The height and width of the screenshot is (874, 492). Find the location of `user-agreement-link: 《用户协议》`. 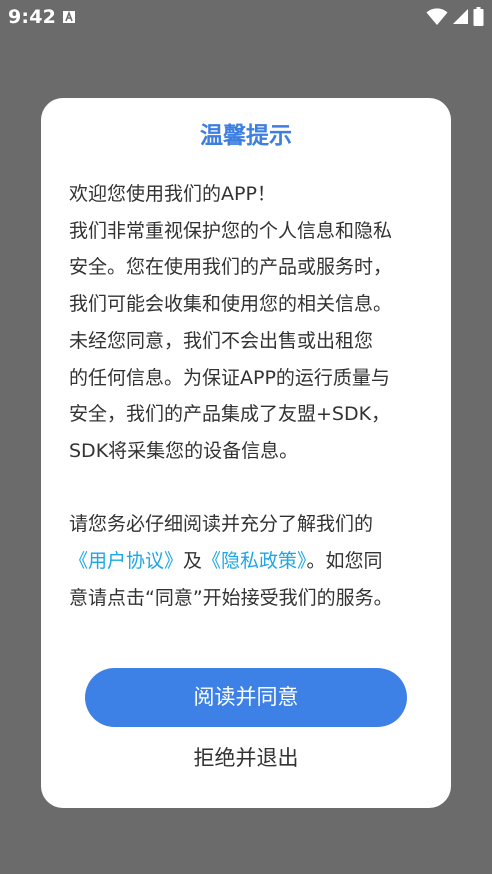

user-agreement-link: 《用户协议》 is located at coordinates (126, 561).